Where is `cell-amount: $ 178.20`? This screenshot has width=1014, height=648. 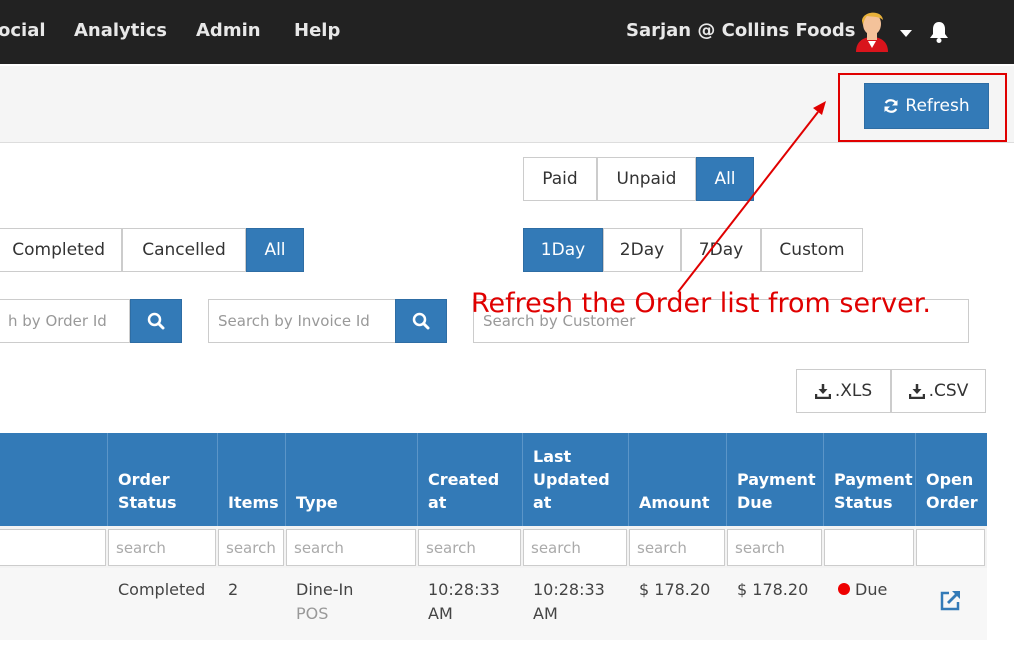 cell-amount: $ 178.20 is located at coordinates (675, 589).